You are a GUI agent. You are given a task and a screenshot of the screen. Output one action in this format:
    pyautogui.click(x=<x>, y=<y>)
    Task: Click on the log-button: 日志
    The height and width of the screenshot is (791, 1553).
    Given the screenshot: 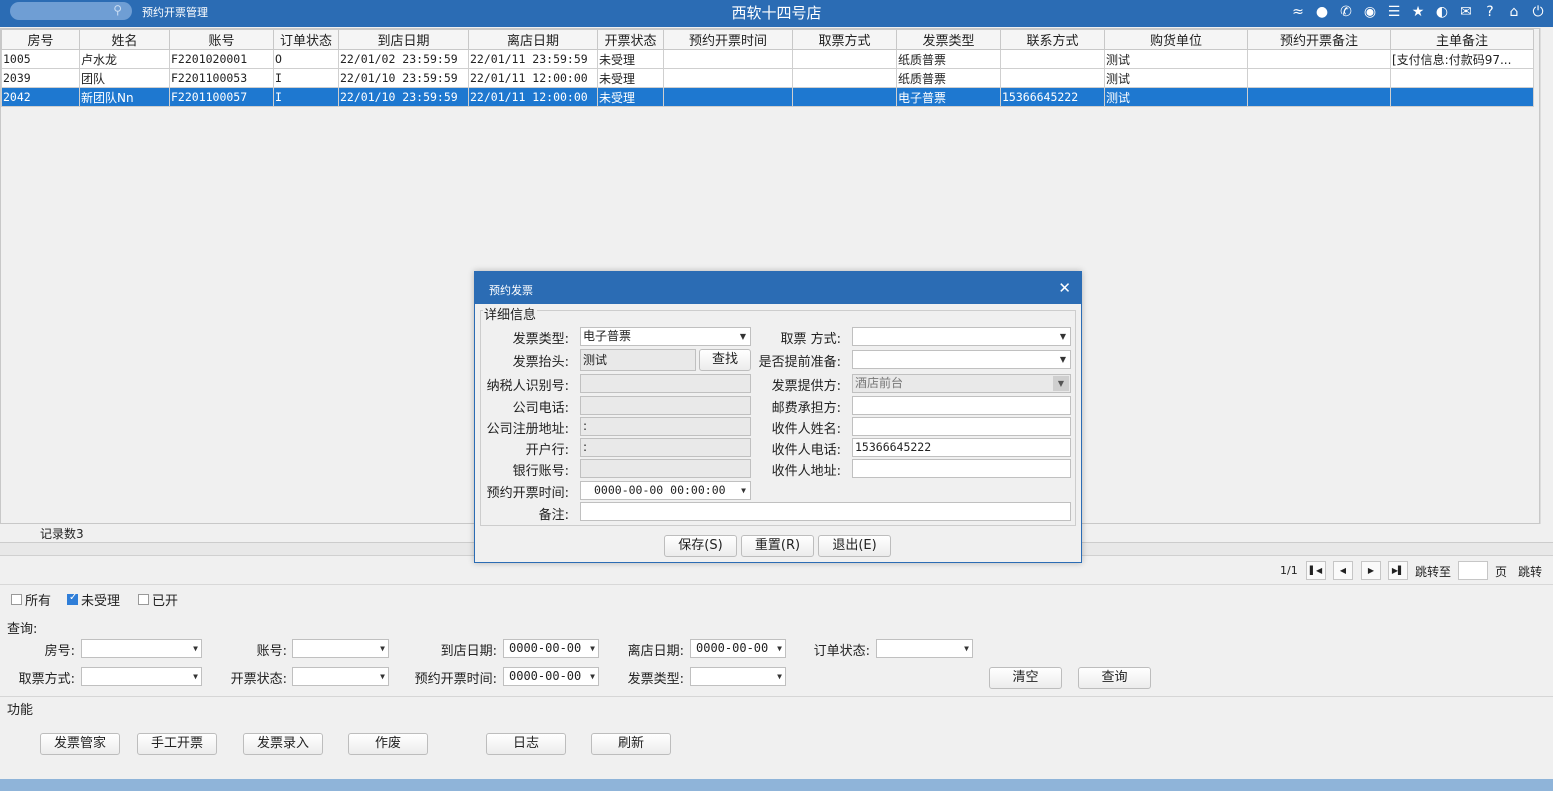 What is the action you would take?
    pyautogui.click(x=526, y=744)
    